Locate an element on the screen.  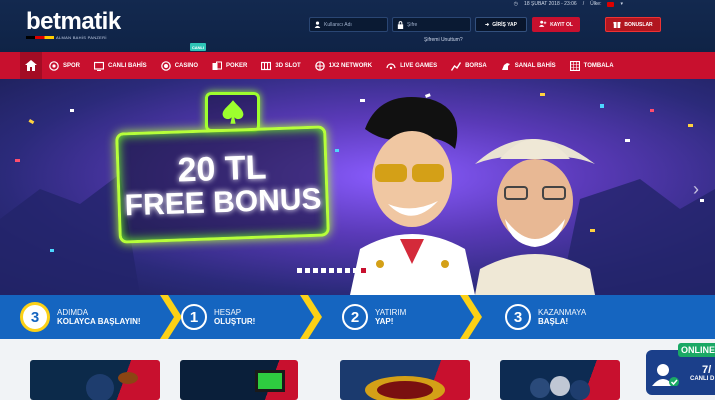
bonus-label: BONUSLAR is located at coordinates (638, 24).